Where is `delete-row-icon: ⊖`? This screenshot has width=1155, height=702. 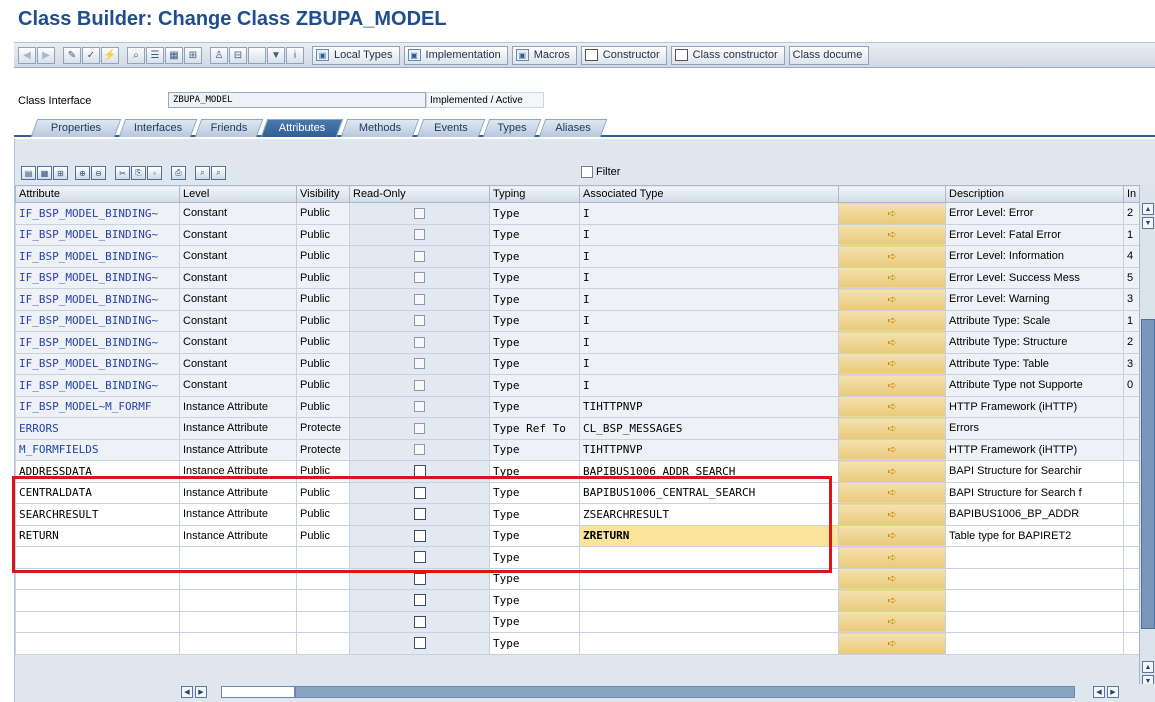
delete-row-icon: ⊖ is located at coordinates (98, 173).